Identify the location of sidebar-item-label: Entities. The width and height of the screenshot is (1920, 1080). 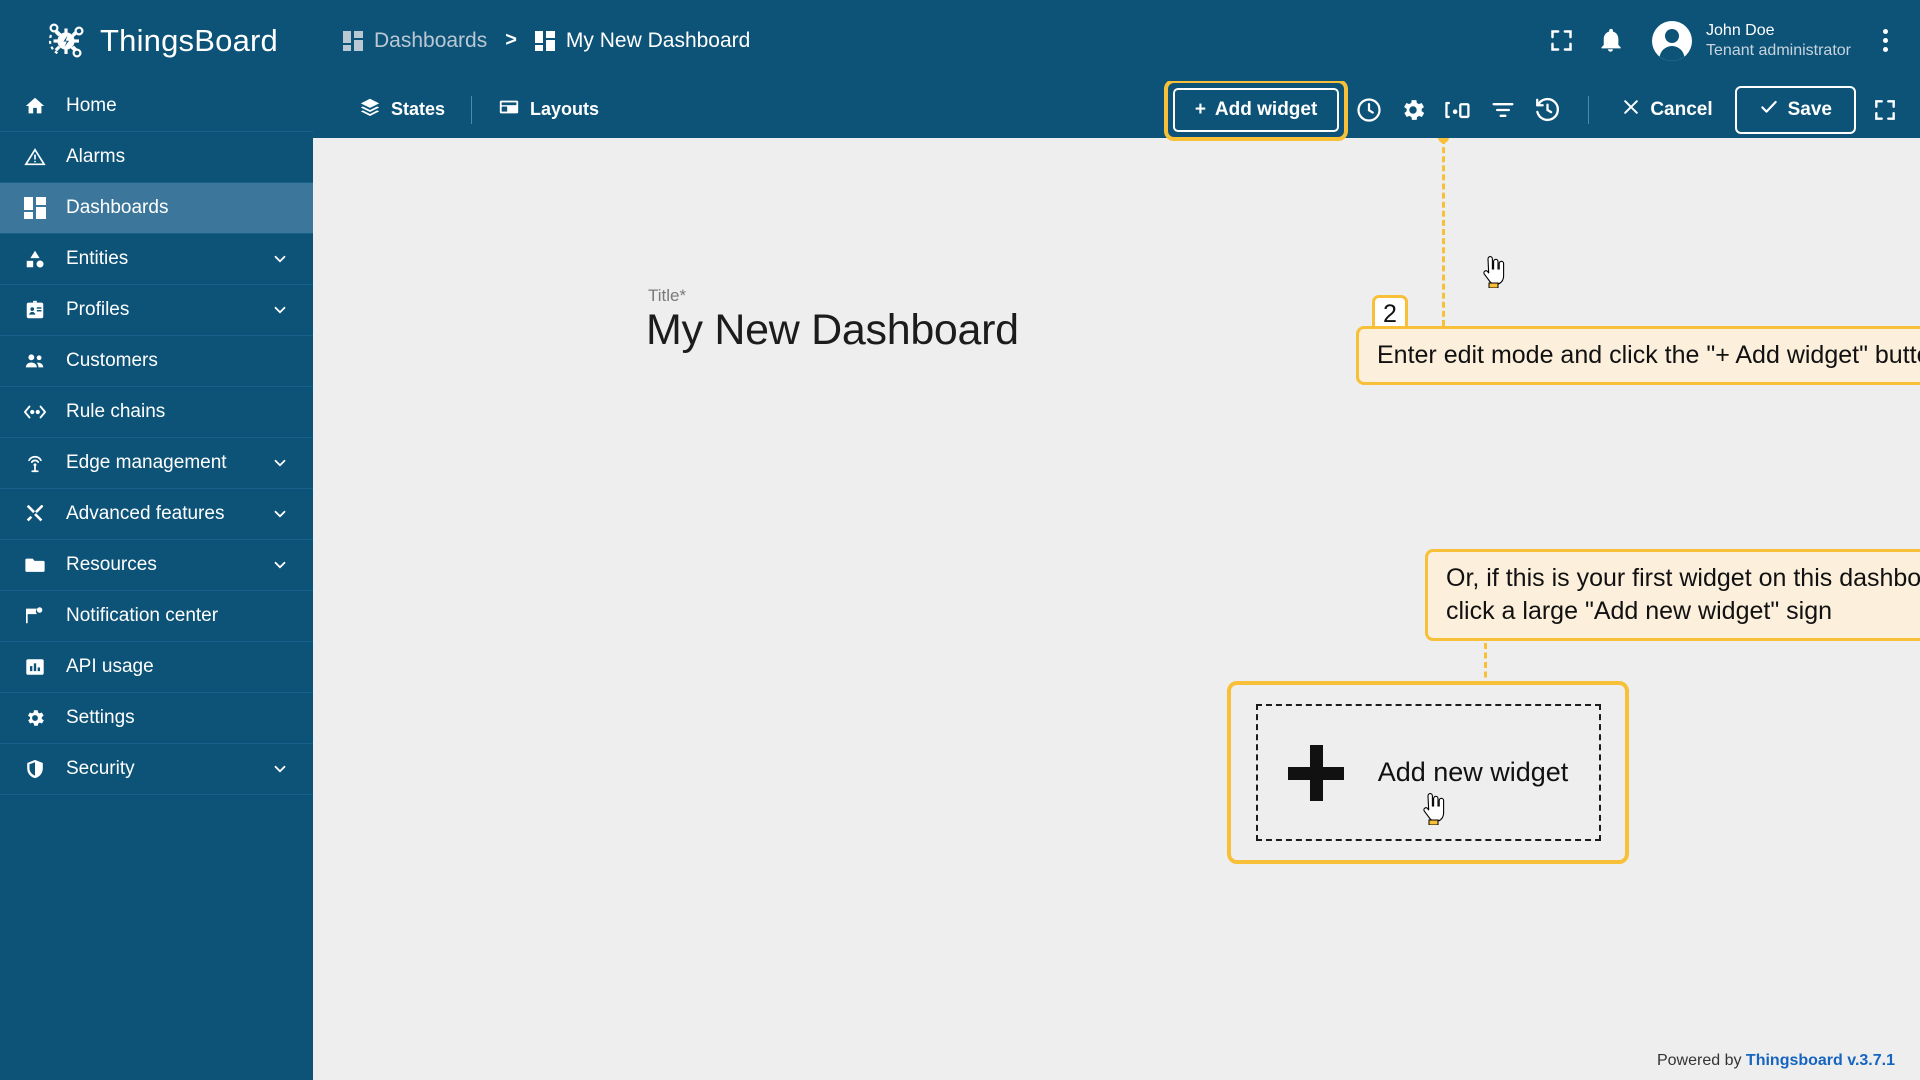
(97, 258).